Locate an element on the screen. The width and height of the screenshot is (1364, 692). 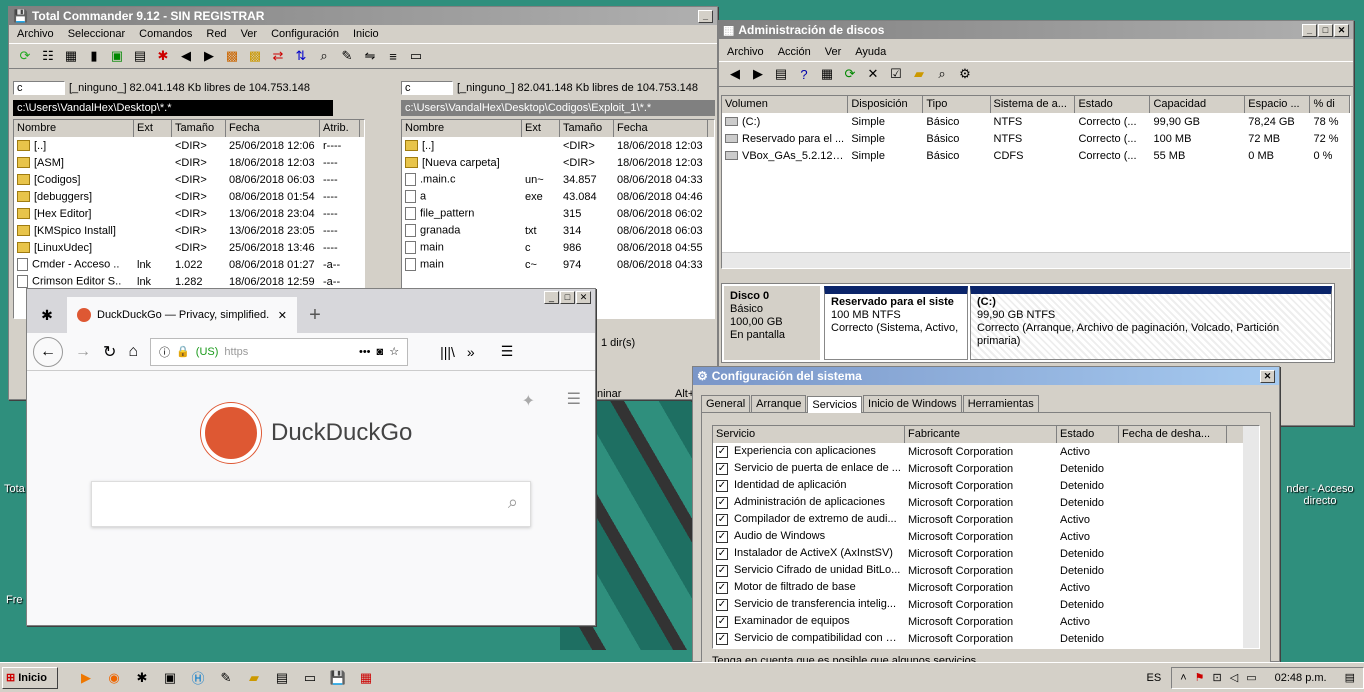
sync-icon: ⇋ is located at coordinates (370, 56).